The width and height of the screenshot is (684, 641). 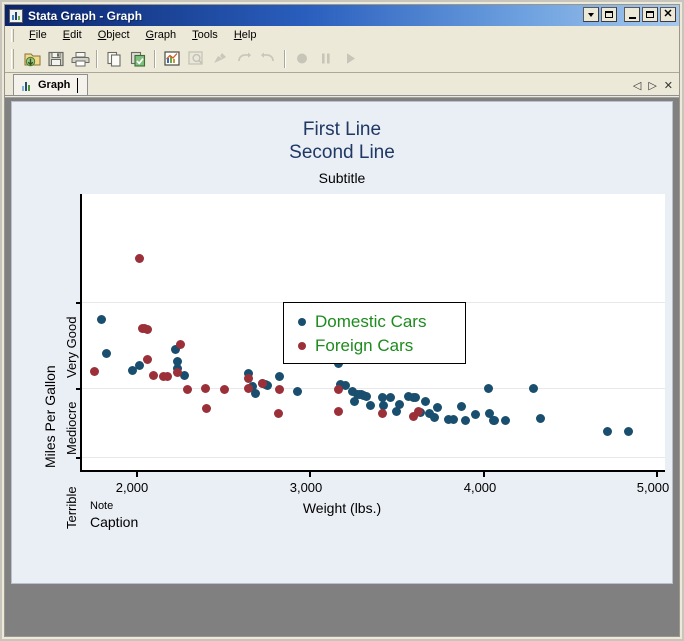 What do you see at coordinates (80, 58) in the screenshot?
I see `print-icon` at bounding box center [80, 58].